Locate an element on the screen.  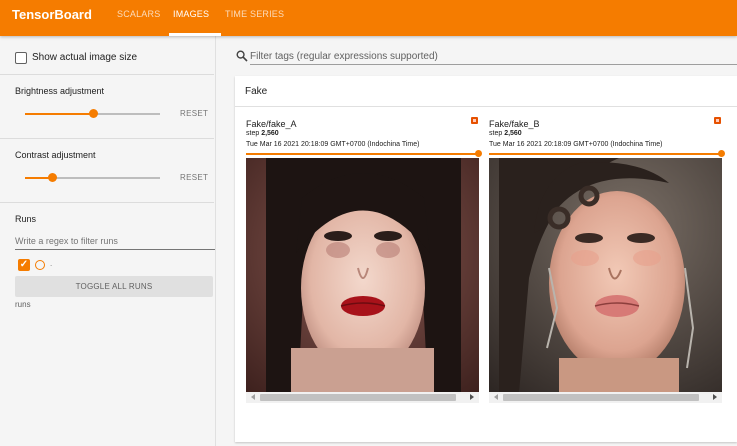
brightness-reset-button: RESET is located at coordinates (194, 113).